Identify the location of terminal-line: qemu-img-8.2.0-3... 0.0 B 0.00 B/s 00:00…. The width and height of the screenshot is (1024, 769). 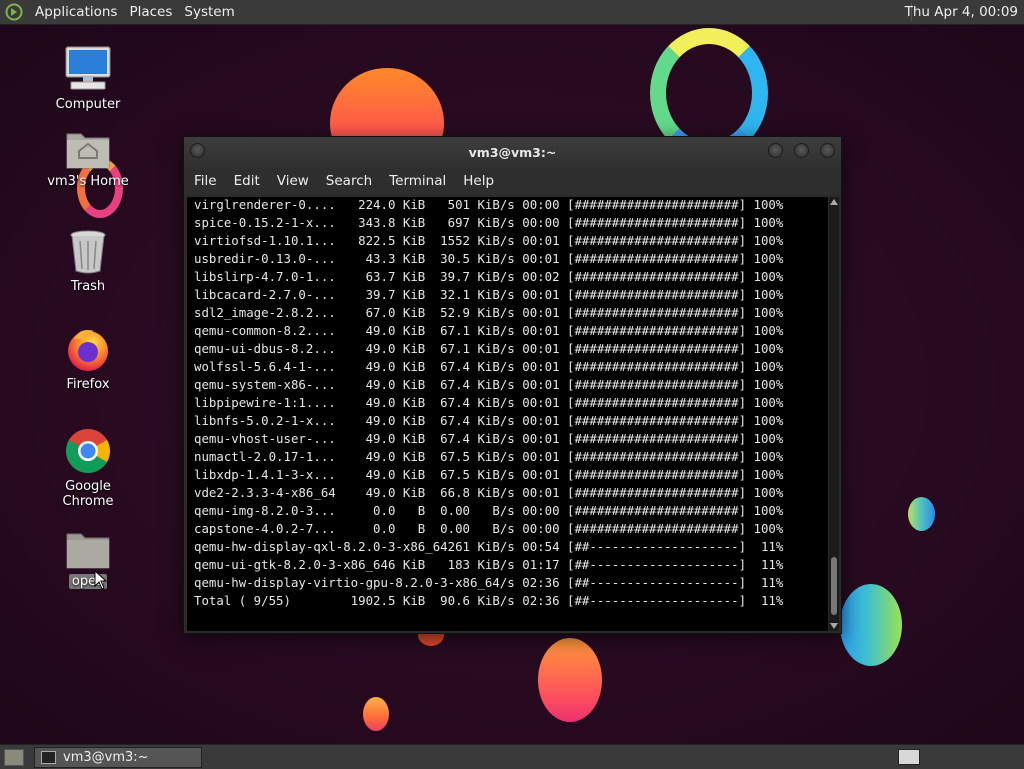
(489, 510).